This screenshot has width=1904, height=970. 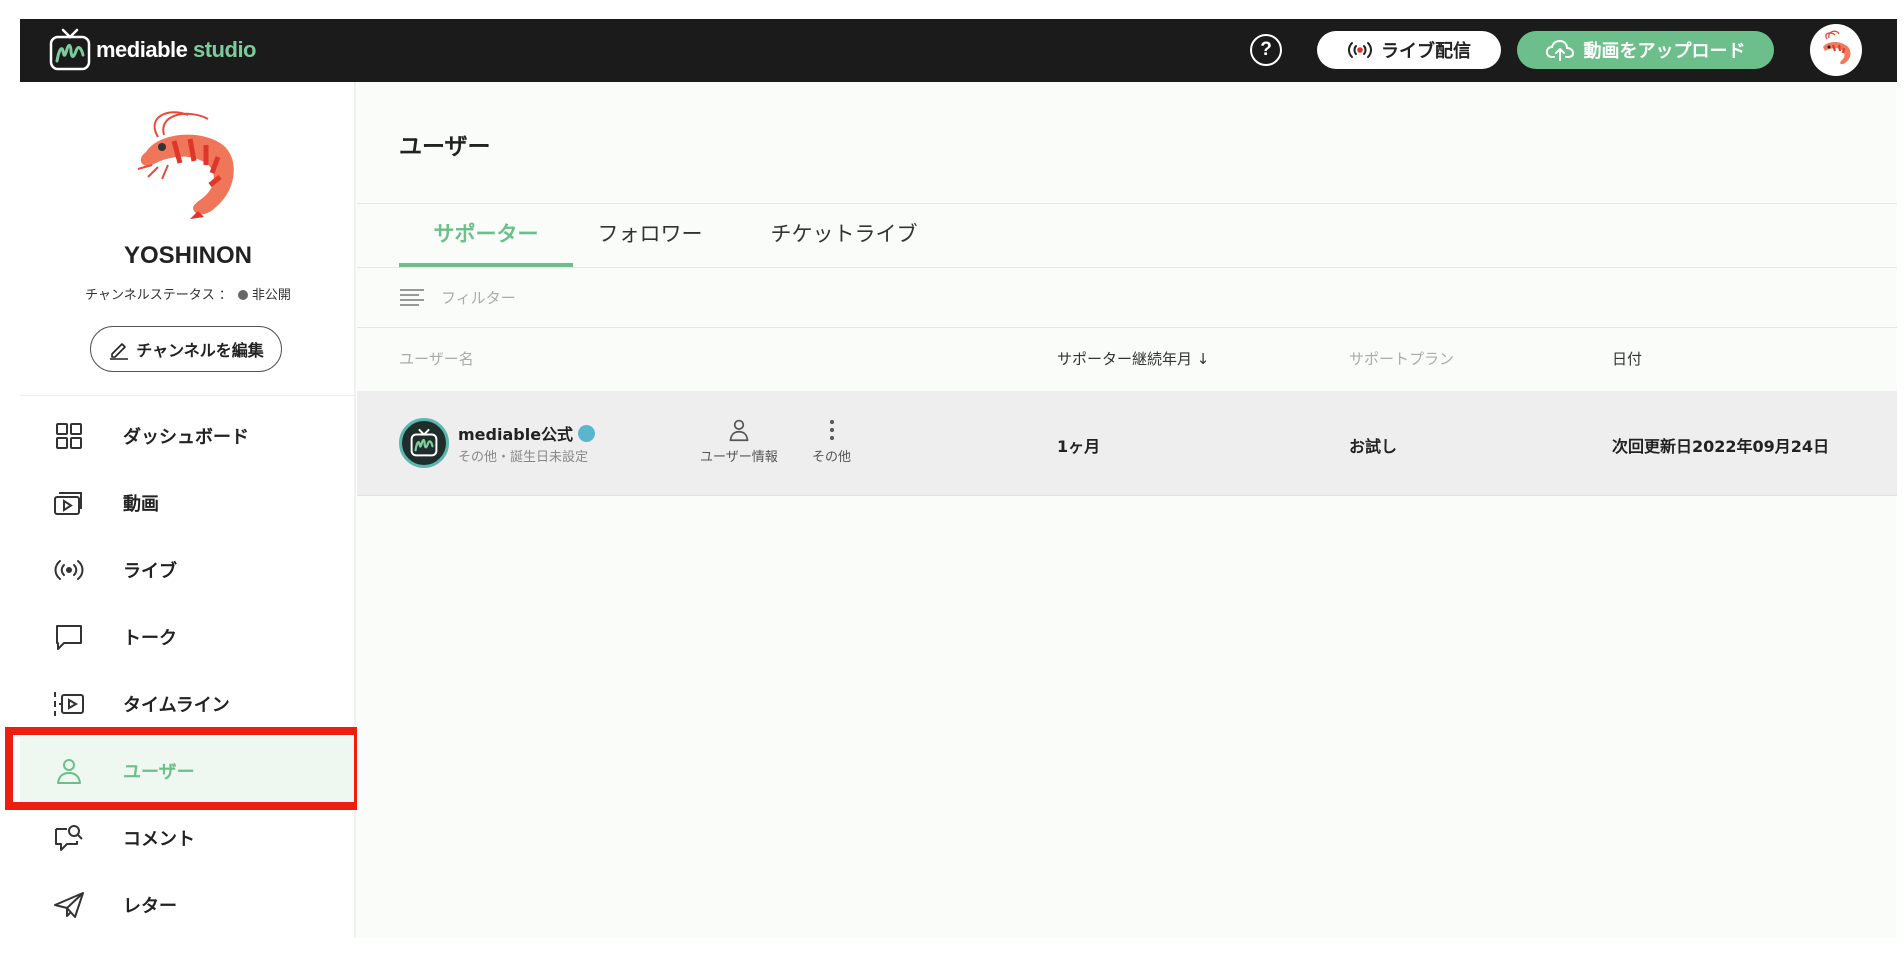 What do you see at coordinates (1373, 446) in the screenshot?
I see `support-plan-cell: お試し` at bounding box center [1373, 446].